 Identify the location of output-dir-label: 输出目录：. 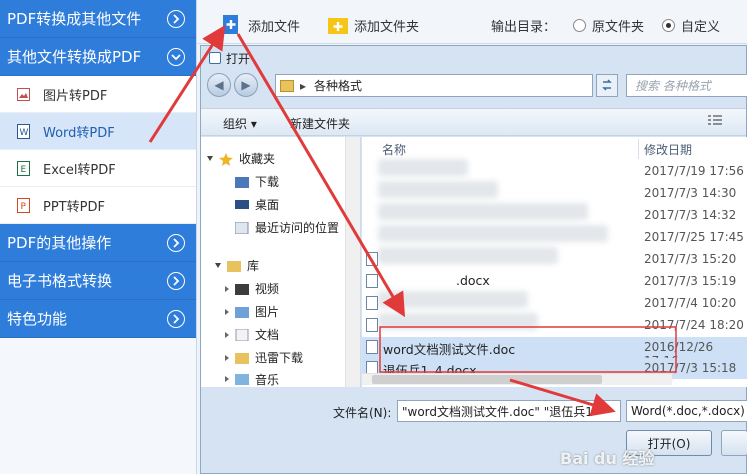
(524, 27).